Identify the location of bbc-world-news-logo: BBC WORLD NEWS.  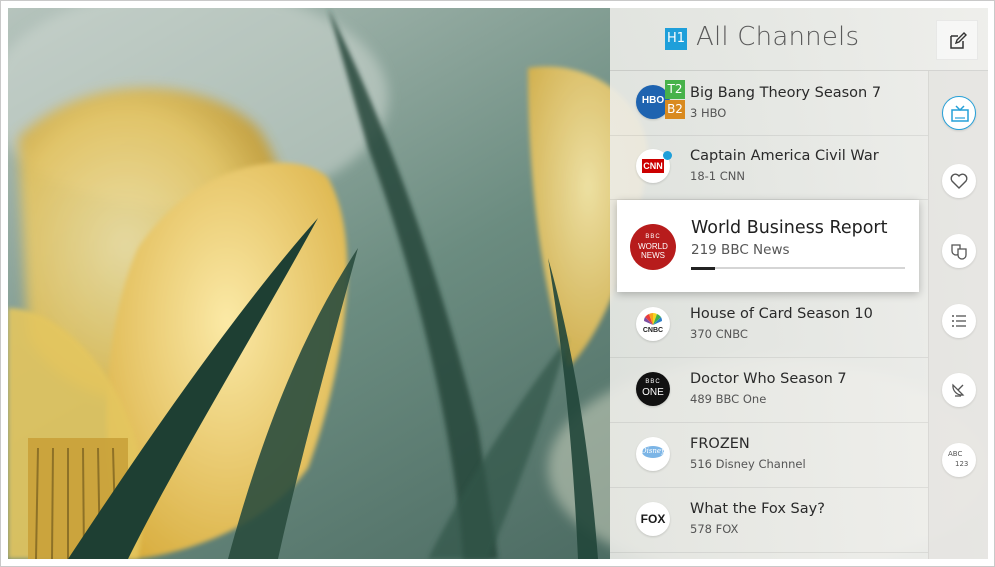
(653, 247).